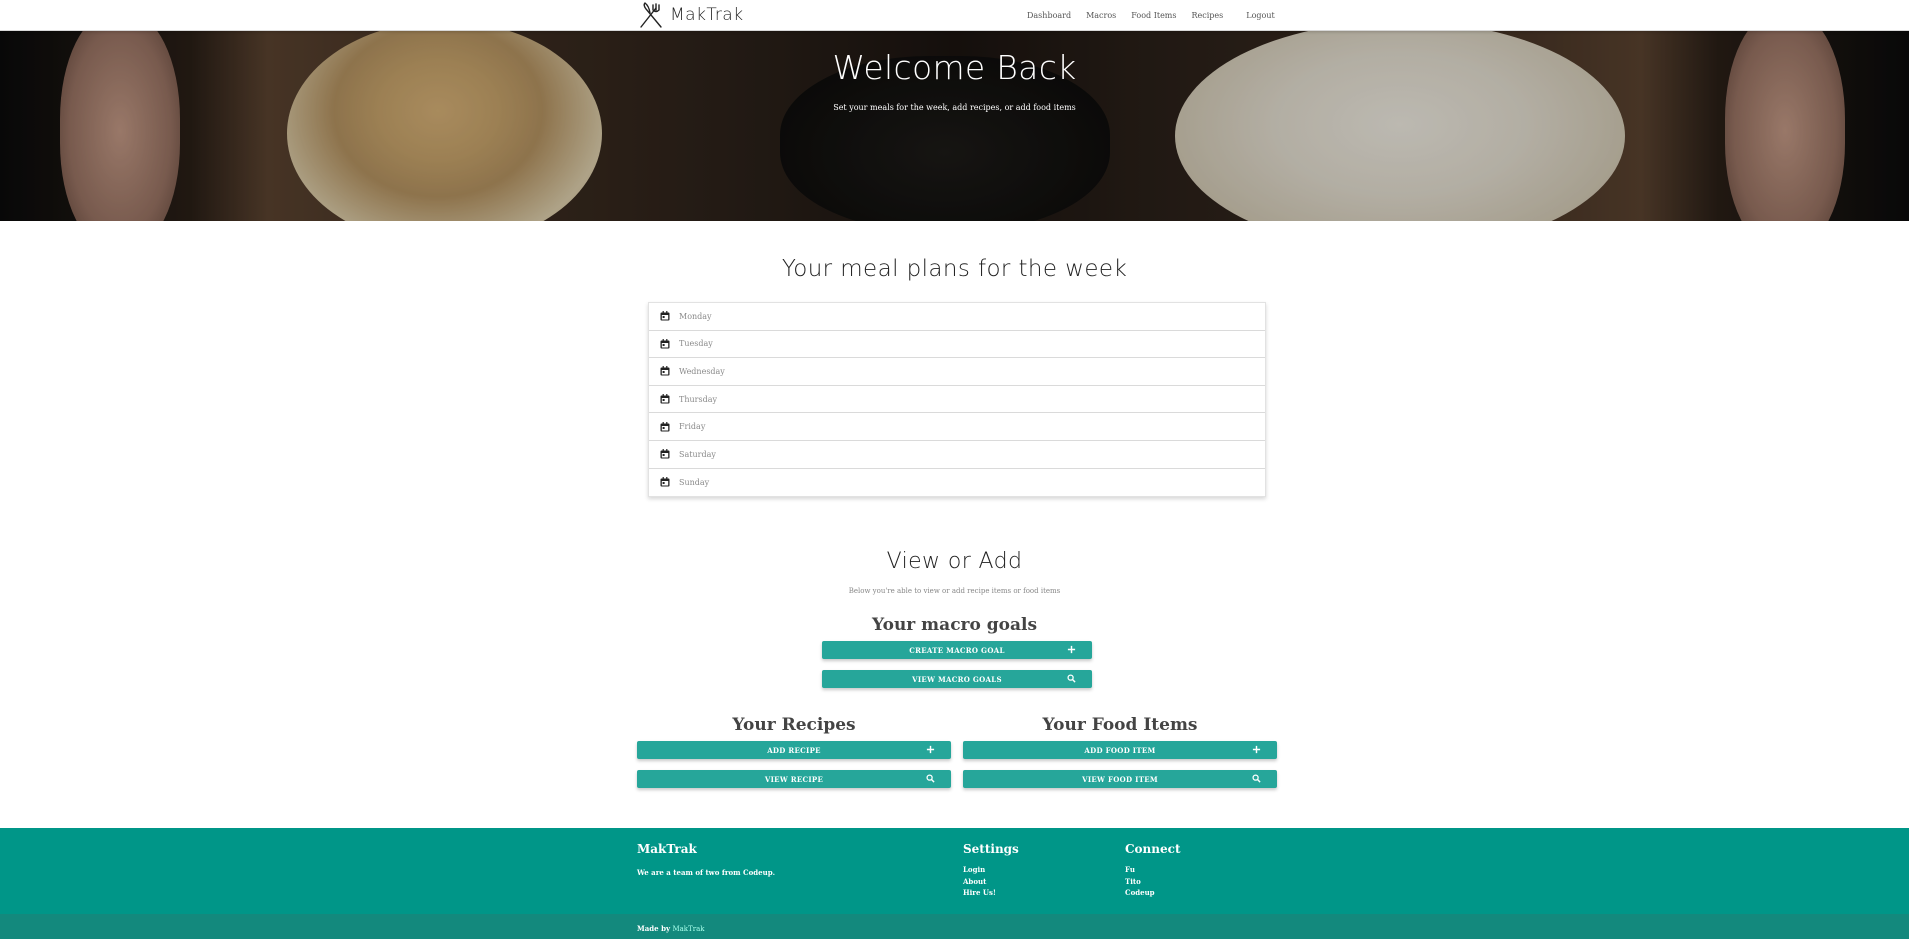 The height and width of the screenshot is (939, 1909). I want to click on create-macro-goal-button: Create Macro Goal, so click(957, 650).